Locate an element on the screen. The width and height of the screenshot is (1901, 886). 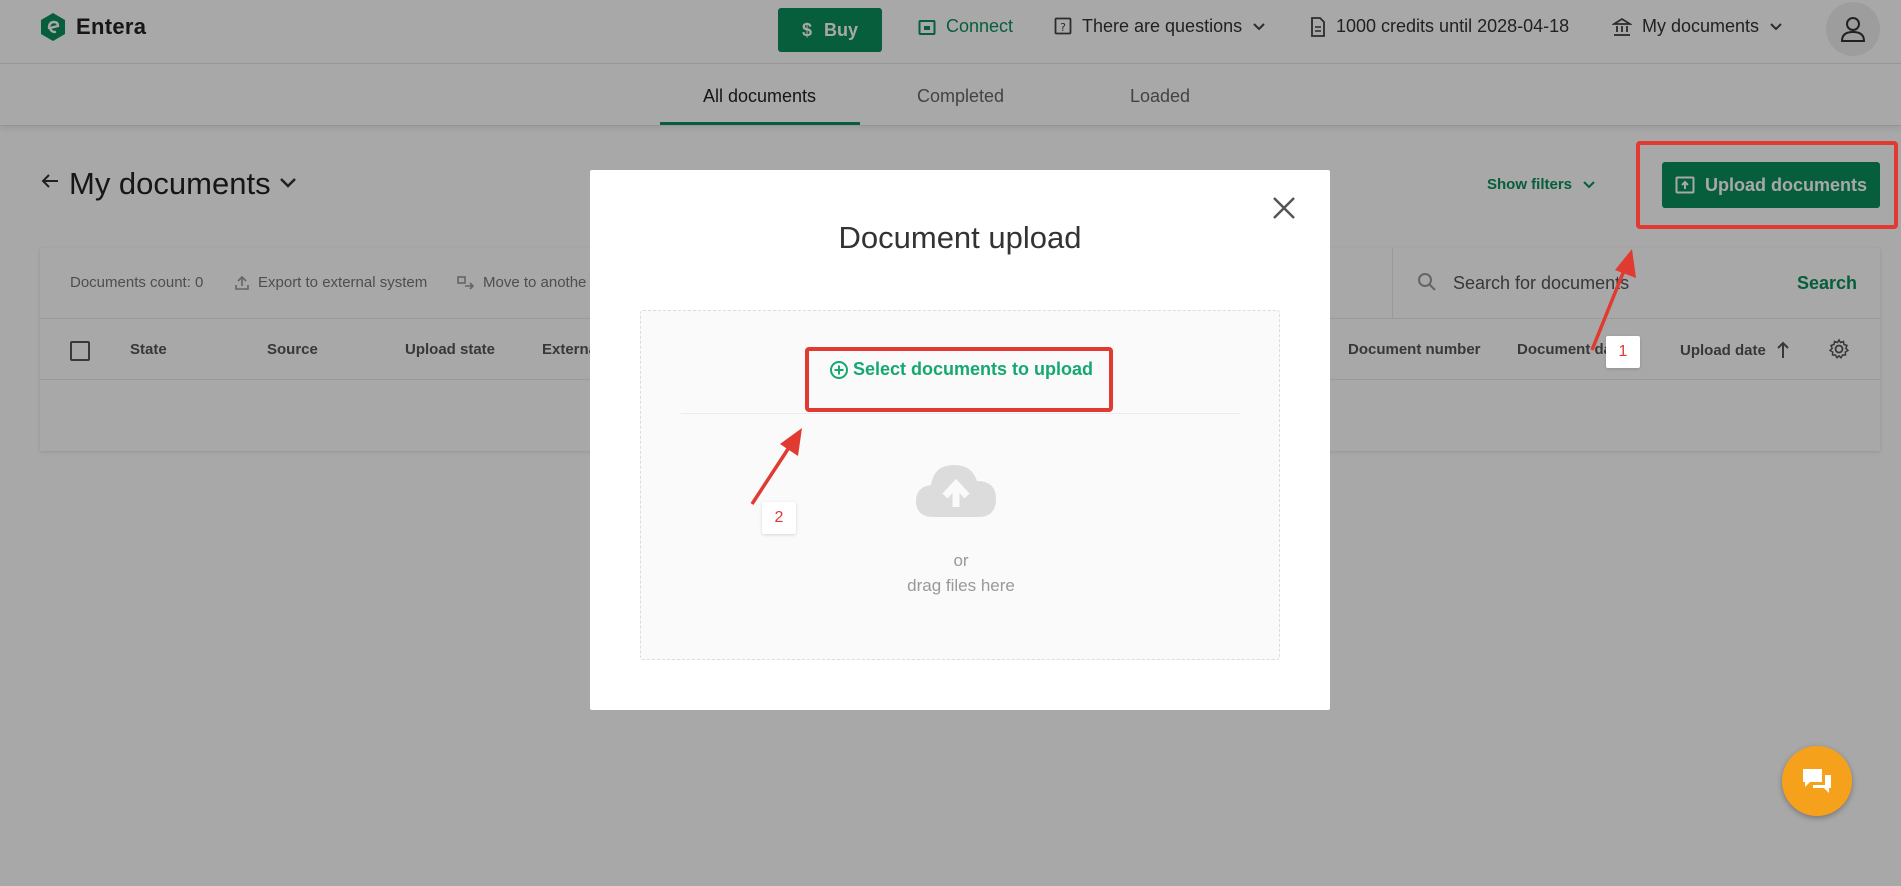
annotation-step-2: 2 is located at coordinates (779, 518).